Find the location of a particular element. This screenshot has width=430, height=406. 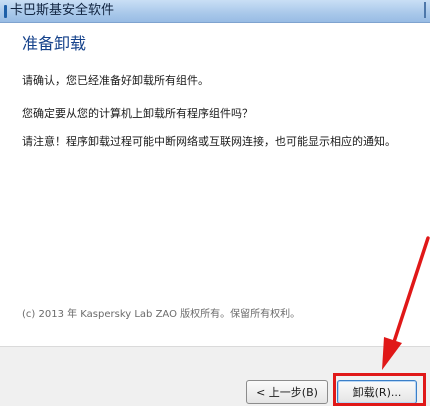

question-text: 您确定要从您的计算机上卸载所有程序组件吗？ is located at coordinates (137, 113).